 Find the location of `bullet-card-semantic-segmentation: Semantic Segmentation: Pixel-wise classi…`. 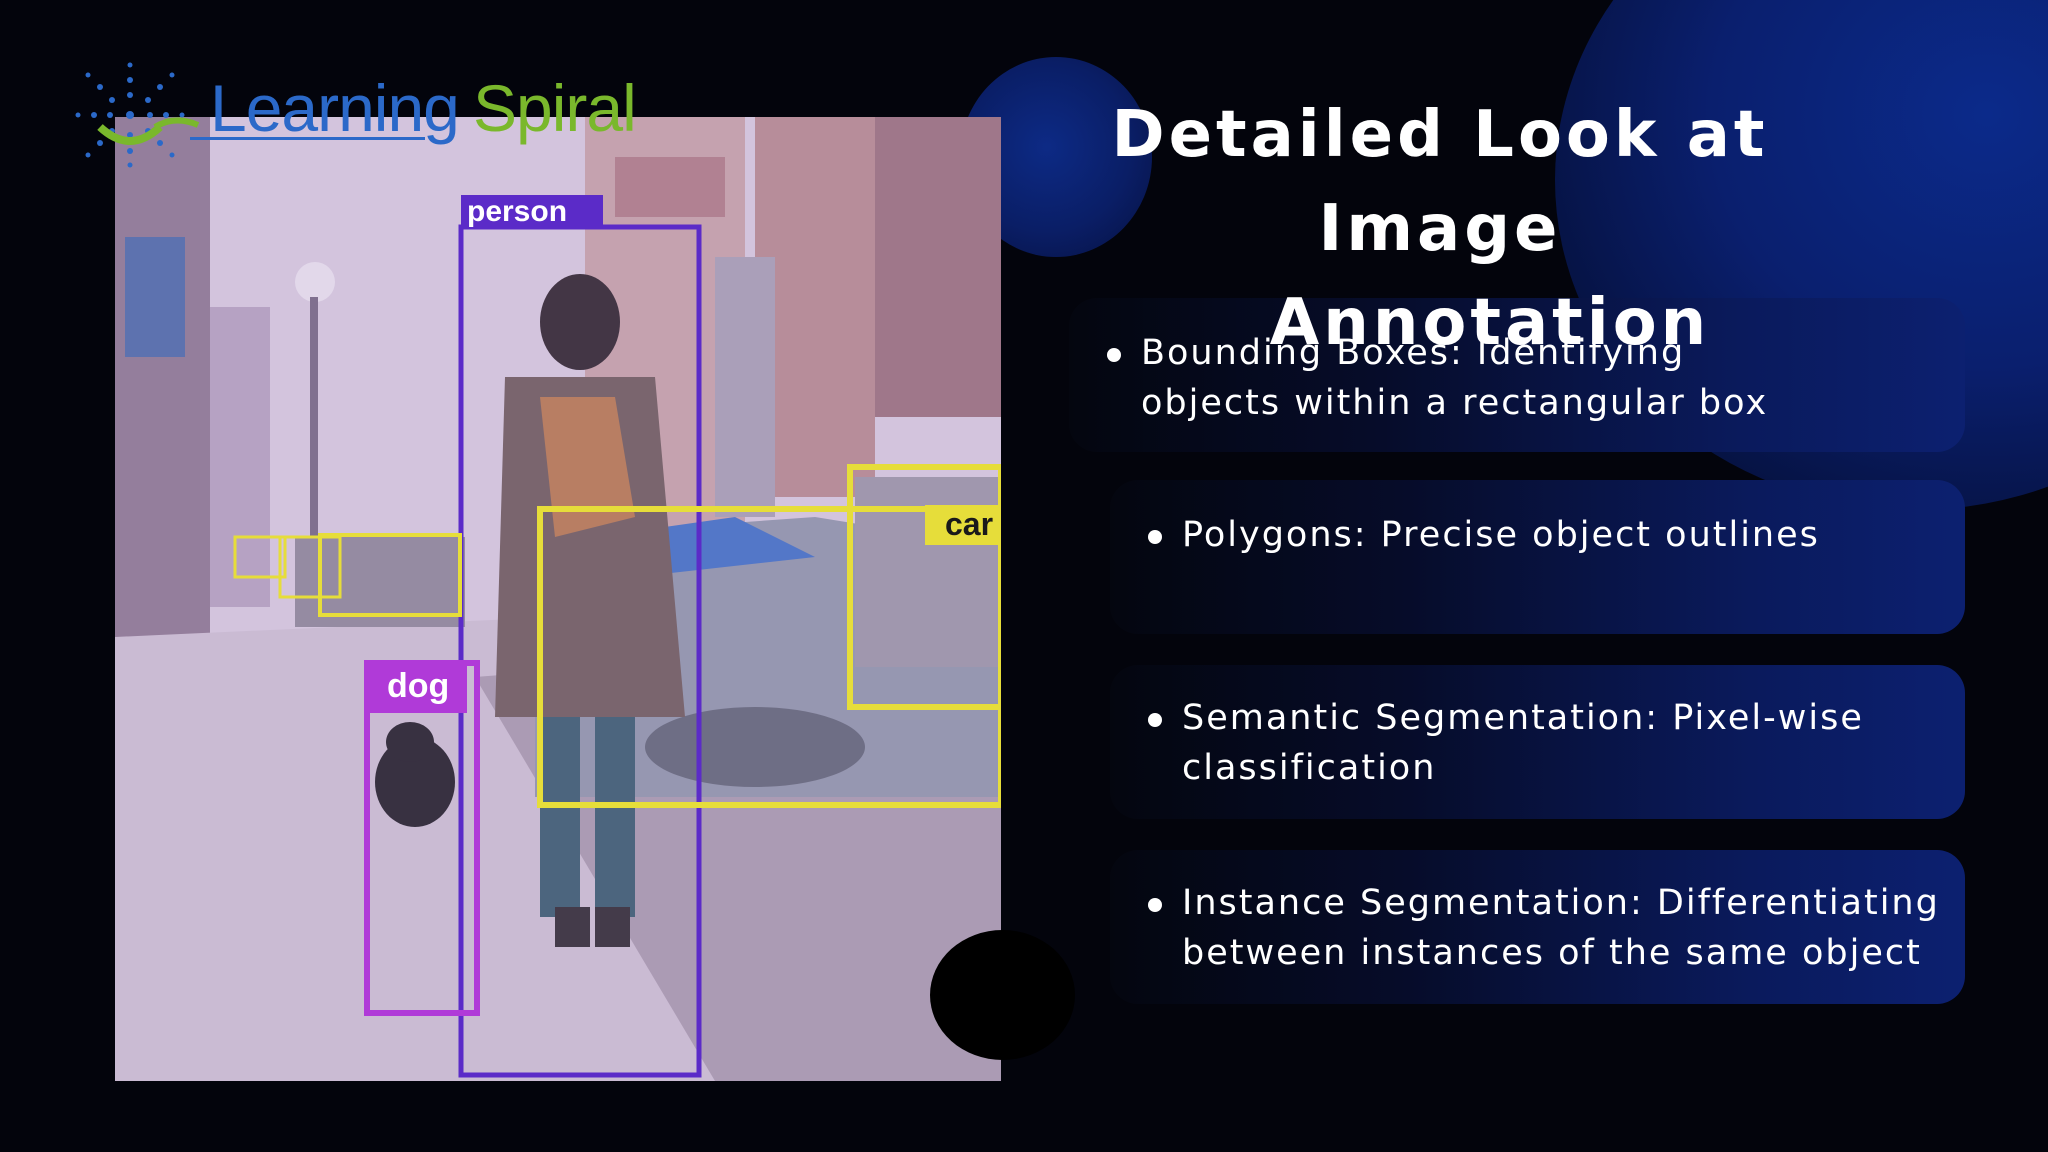

bullet-card-semantic-segmentation: Semantic Segmentation: Pixel-wise classi… is located at coordinates (1537, 742).